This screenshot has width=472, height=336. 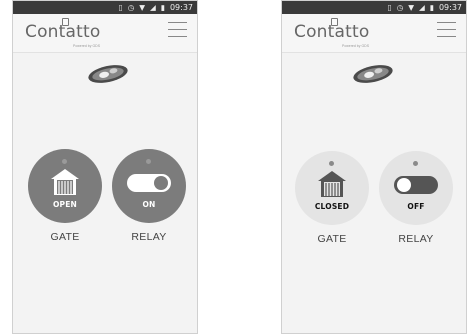 What do you see at coordinates (149, 204) in the screenshot?
I see `relay-state-label: ON` at bounding box center [149, 204].